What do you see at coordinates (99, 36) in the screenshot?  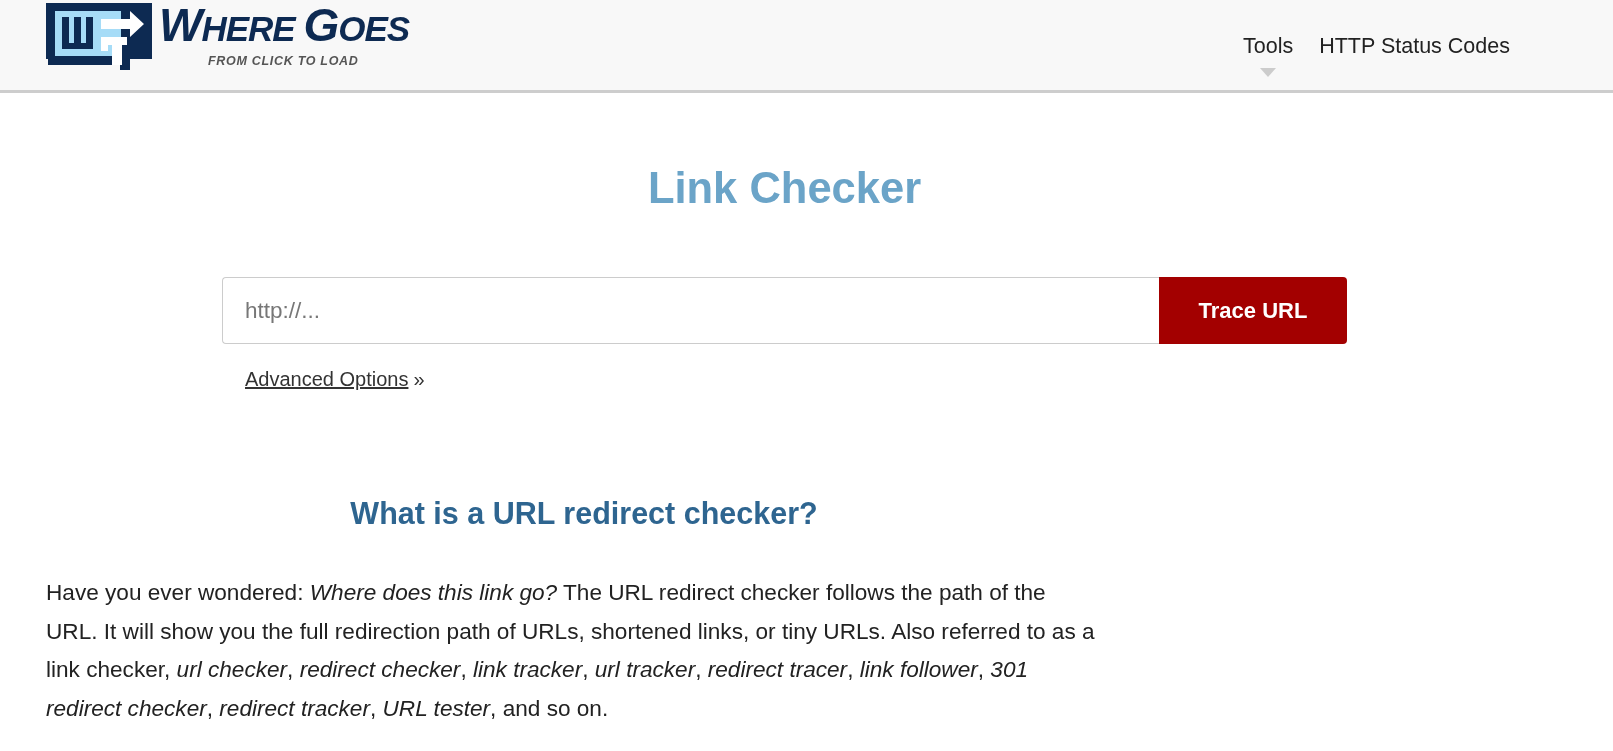 I see `logo-icon` at bounding box center [99, 36].